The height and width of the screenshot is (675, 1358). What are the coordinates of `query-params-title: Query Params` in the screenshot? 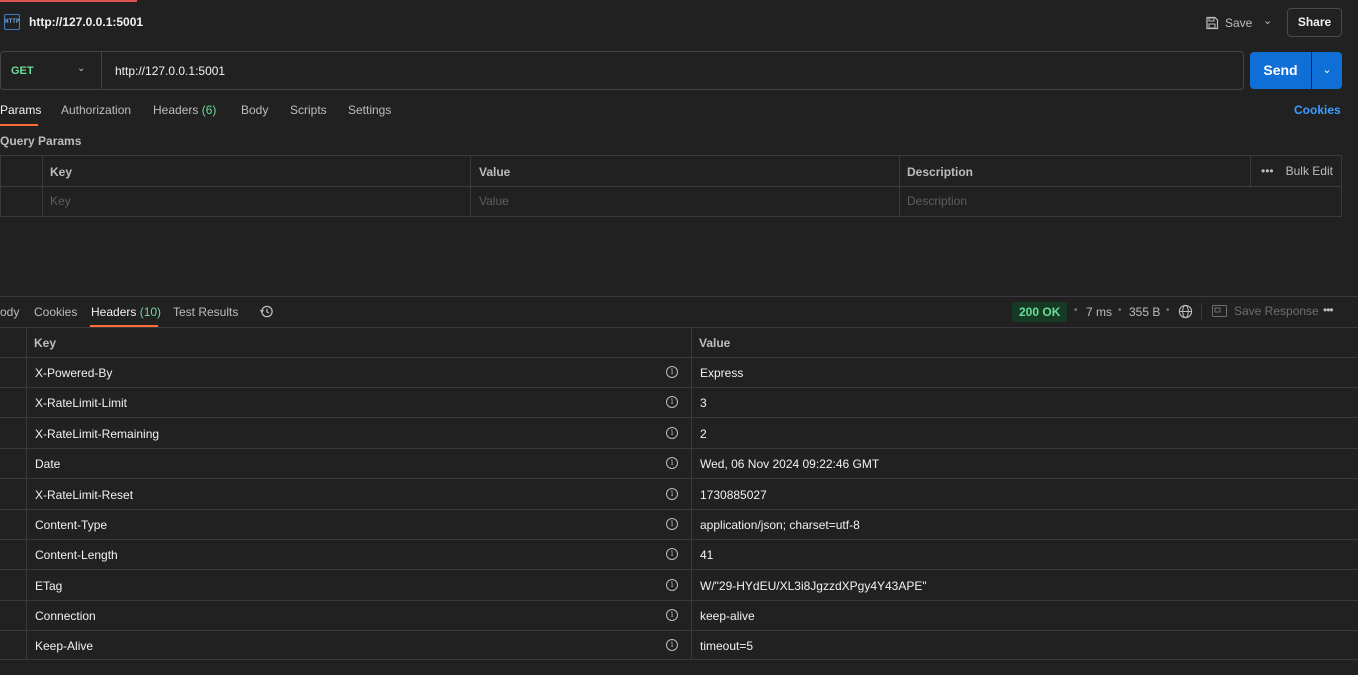 It's located at (41, 141).